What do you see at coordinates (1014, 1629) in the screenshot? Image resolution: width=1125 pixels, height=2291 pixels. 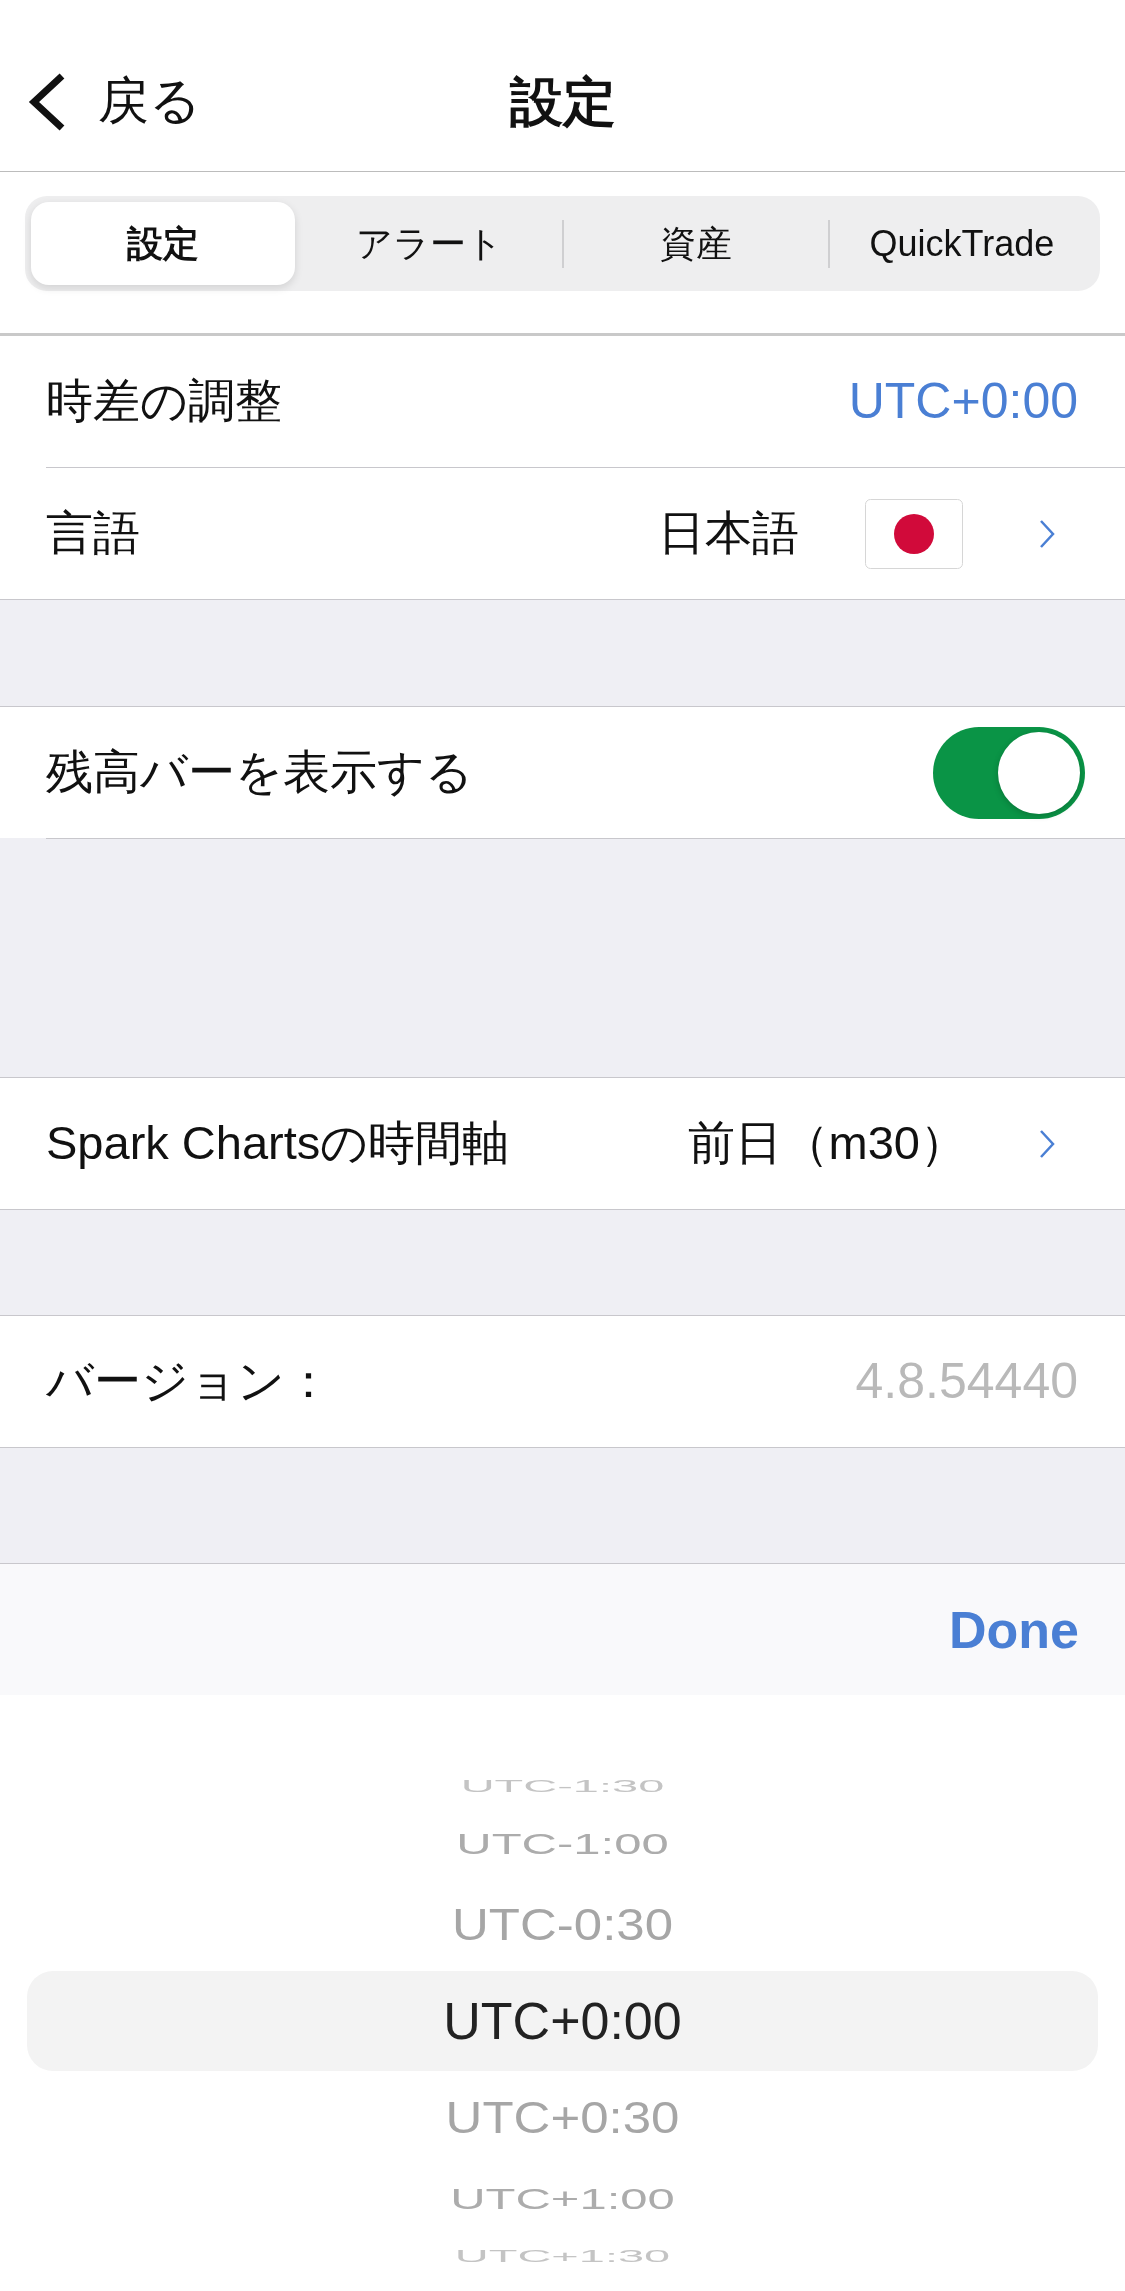 I see `done-button: Done` at bounding box center [1014, 1629].